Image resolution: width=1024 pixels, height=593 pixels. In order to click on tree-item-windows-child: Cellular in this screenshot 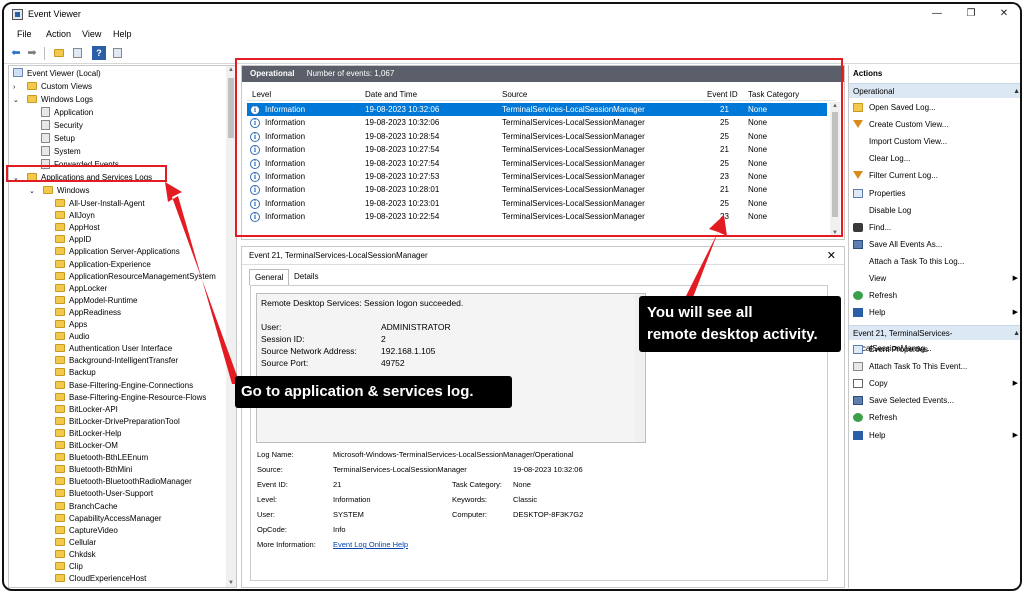, I will do `click(75, 543)`.